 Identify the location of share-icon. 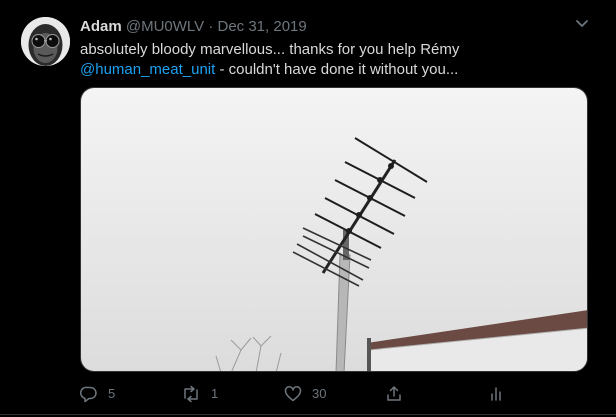
(394, 393).